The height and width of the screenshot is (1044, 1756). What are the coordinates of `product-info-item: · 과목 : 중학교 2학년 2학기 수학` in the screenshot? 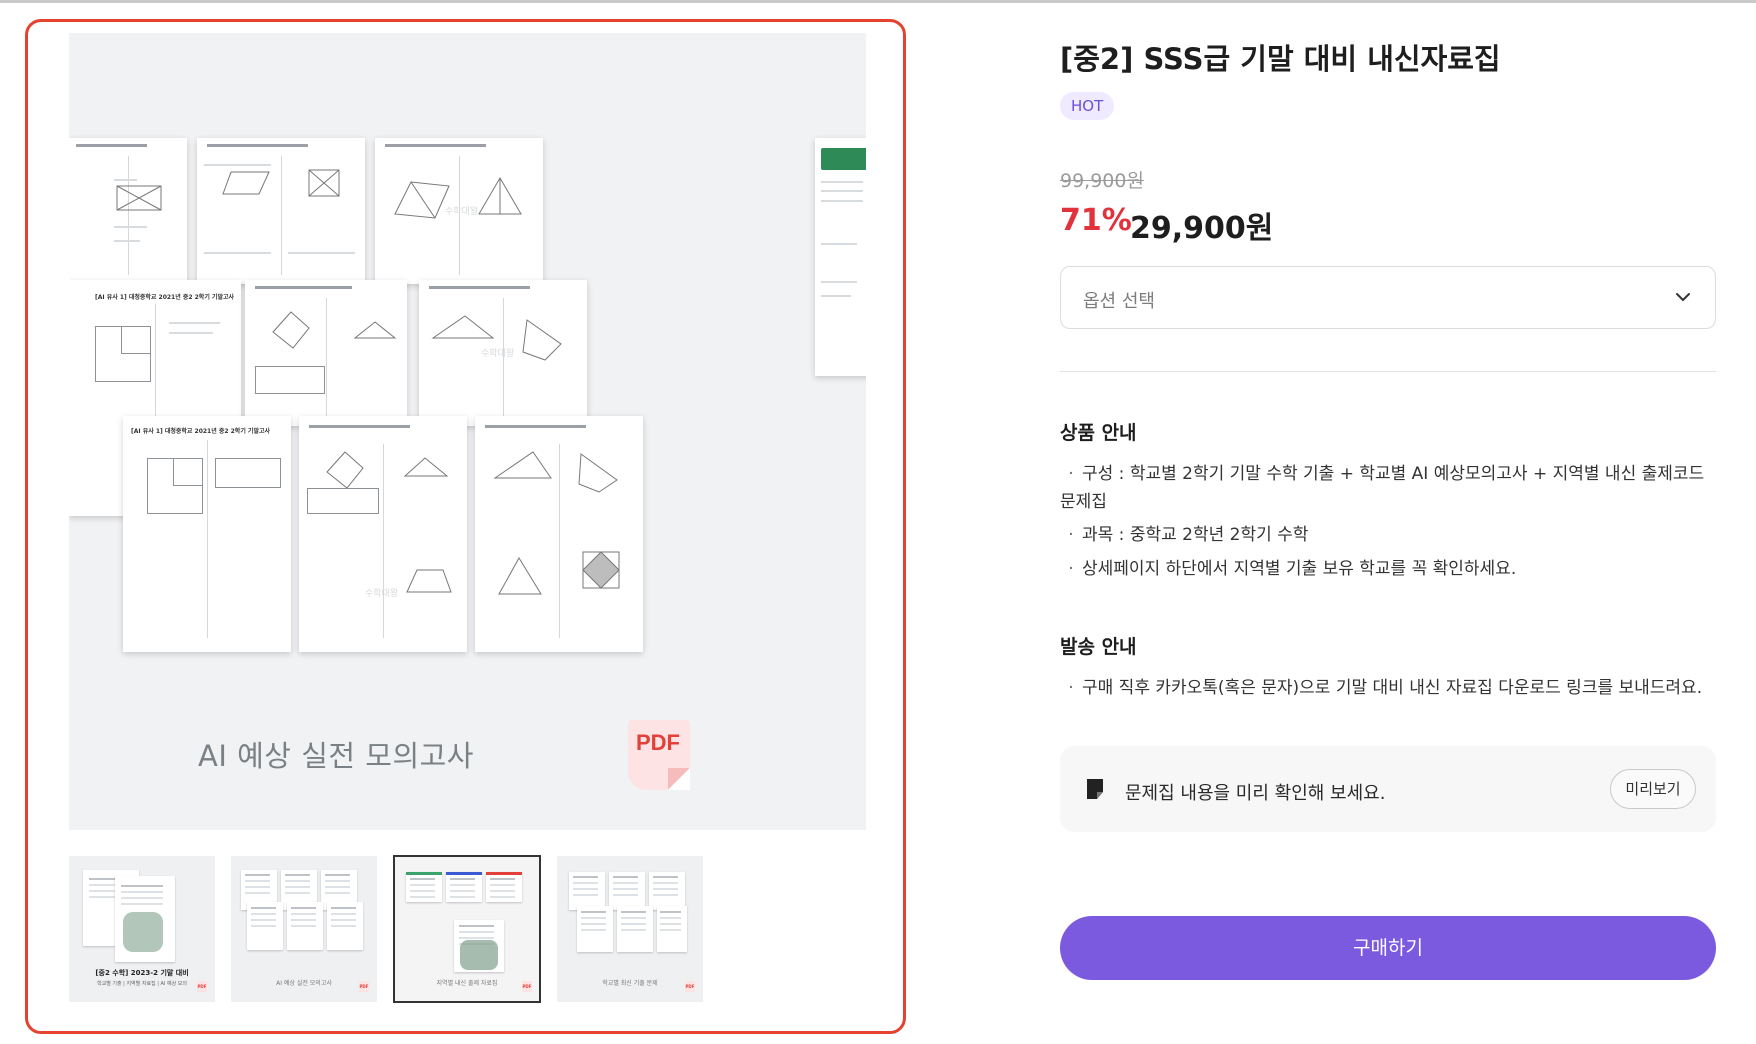 It's located at (1188, 535).